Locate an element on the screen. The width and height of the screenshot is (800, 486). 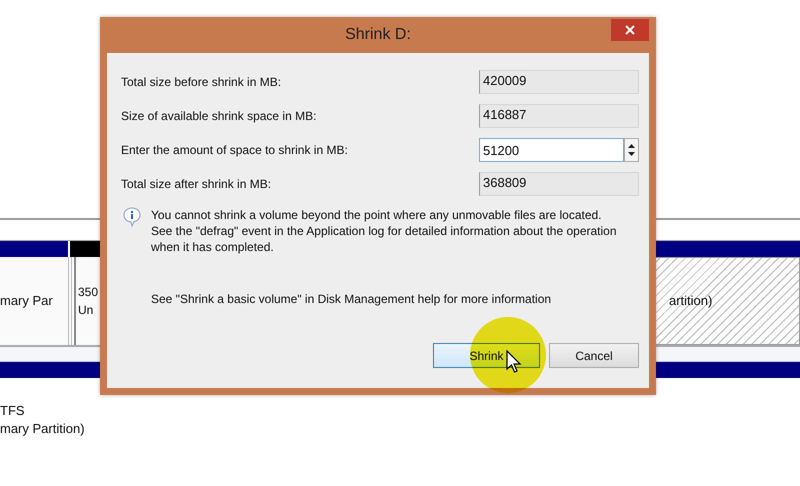
cursor-icon is located at coordinates (514, 362).